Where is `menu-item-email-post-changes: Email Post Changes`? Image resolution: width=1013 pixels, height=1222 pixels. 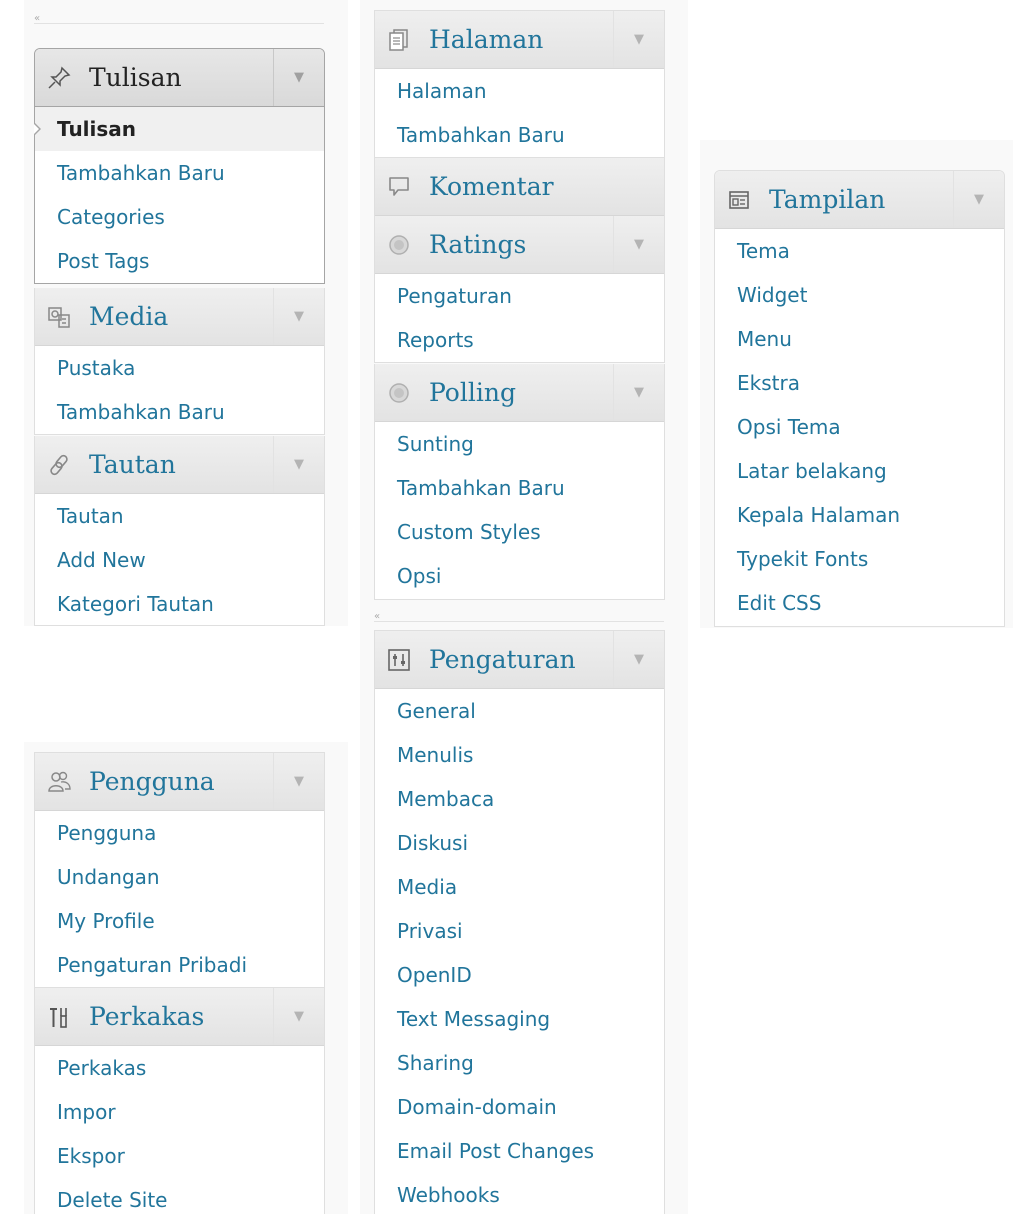 menu-item-email-post-changes: Email Post Changes is located at coordinates (519, 1151).